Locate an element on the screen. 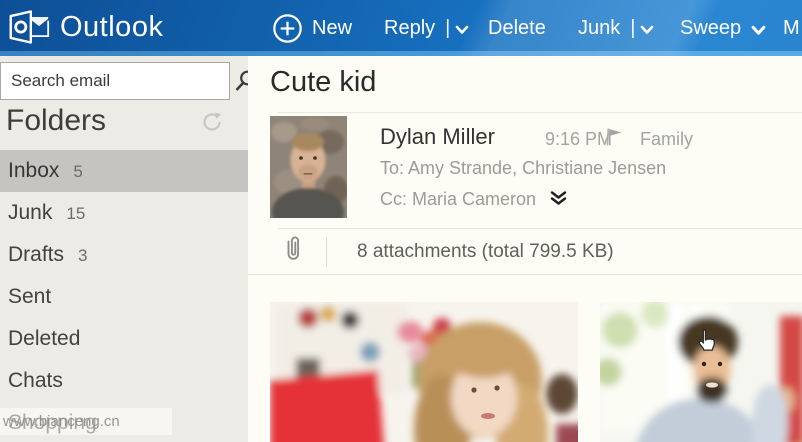 Image resolution: width=802 pixels, height=442 pixels. search-box is located at coordinates (127, 81).